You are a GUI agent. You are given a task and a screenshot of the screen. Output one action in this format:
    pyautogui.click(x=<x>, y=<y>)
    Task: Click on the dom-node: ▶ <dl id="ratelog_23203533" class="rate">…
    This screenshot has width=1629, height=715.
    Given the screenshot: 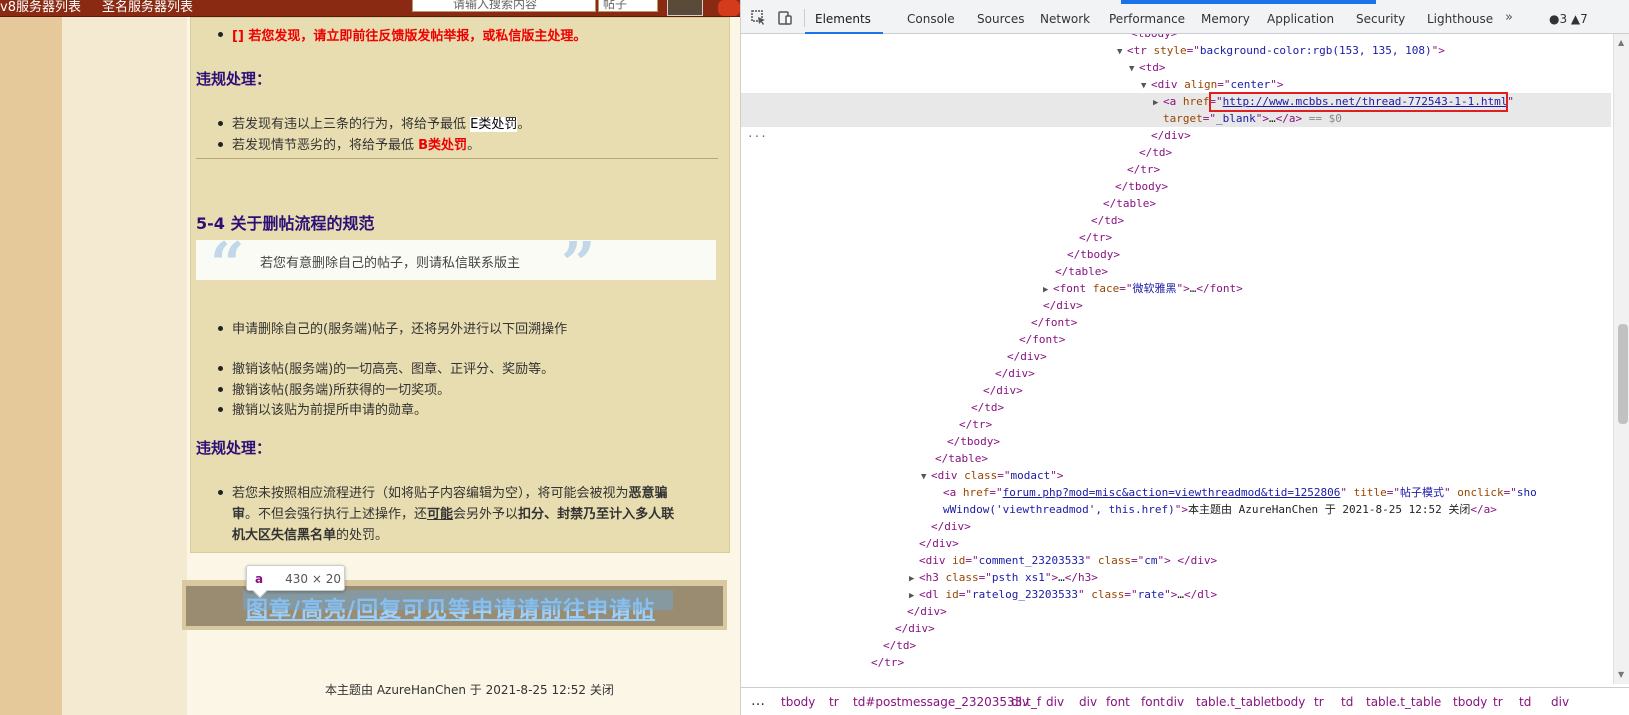 What is the action you would take?
    pyautogui.click(x=979, y=594)
    